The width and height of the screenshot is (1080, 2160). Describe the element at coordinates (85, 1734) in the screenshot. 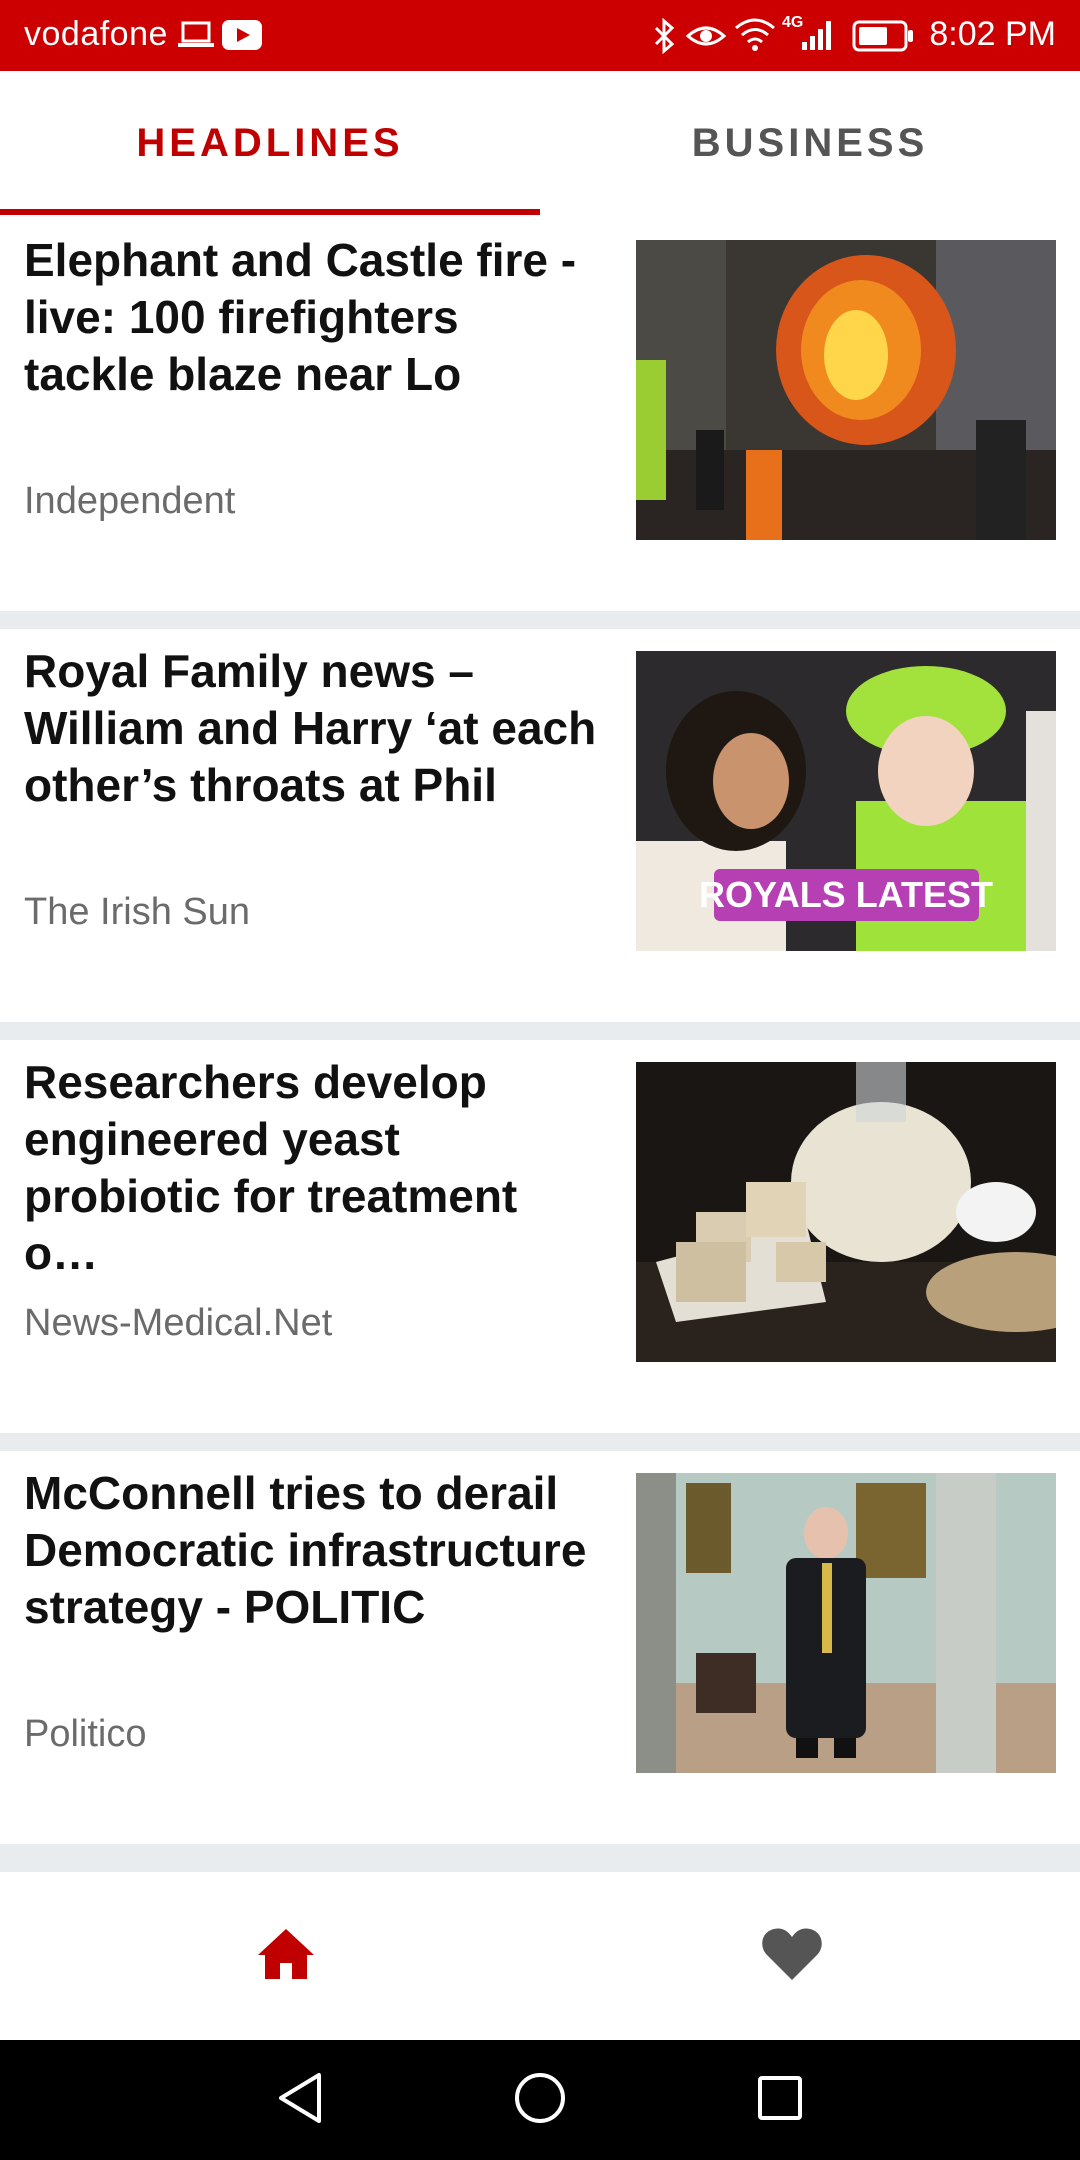

I see `article-source: Politico` at that location.